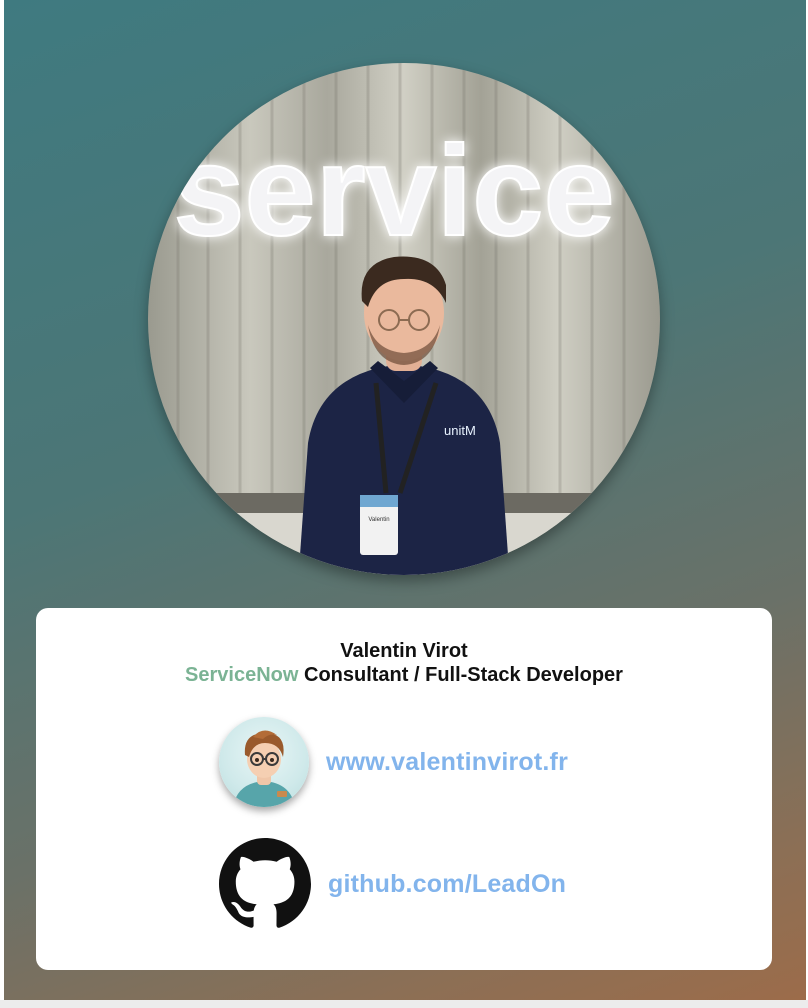 The width and height of the screenshot is (808, 1008). I want to click on github-icon, so click(265, 884).